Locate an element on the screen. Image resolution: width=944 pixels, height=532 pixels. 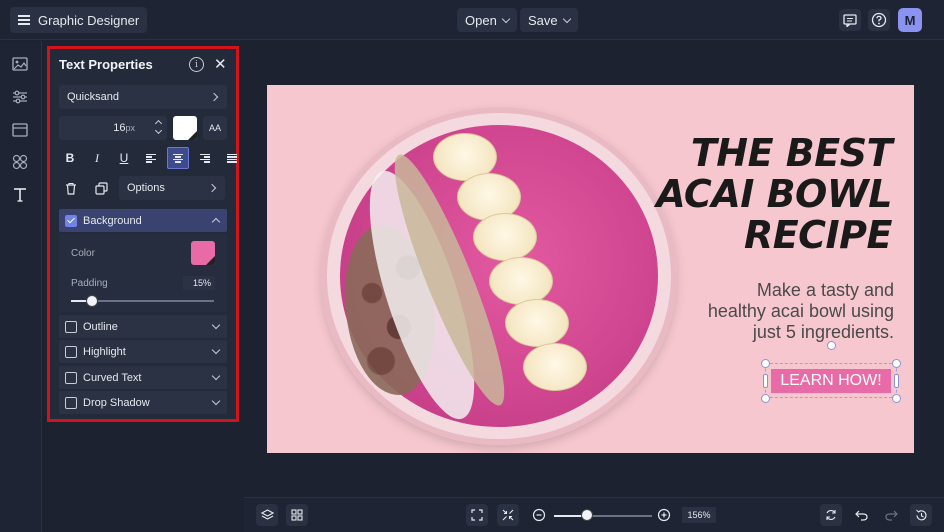
headline-text: THE BEST ACAI BOWL RECIPE is located at coordinates (774, 194).